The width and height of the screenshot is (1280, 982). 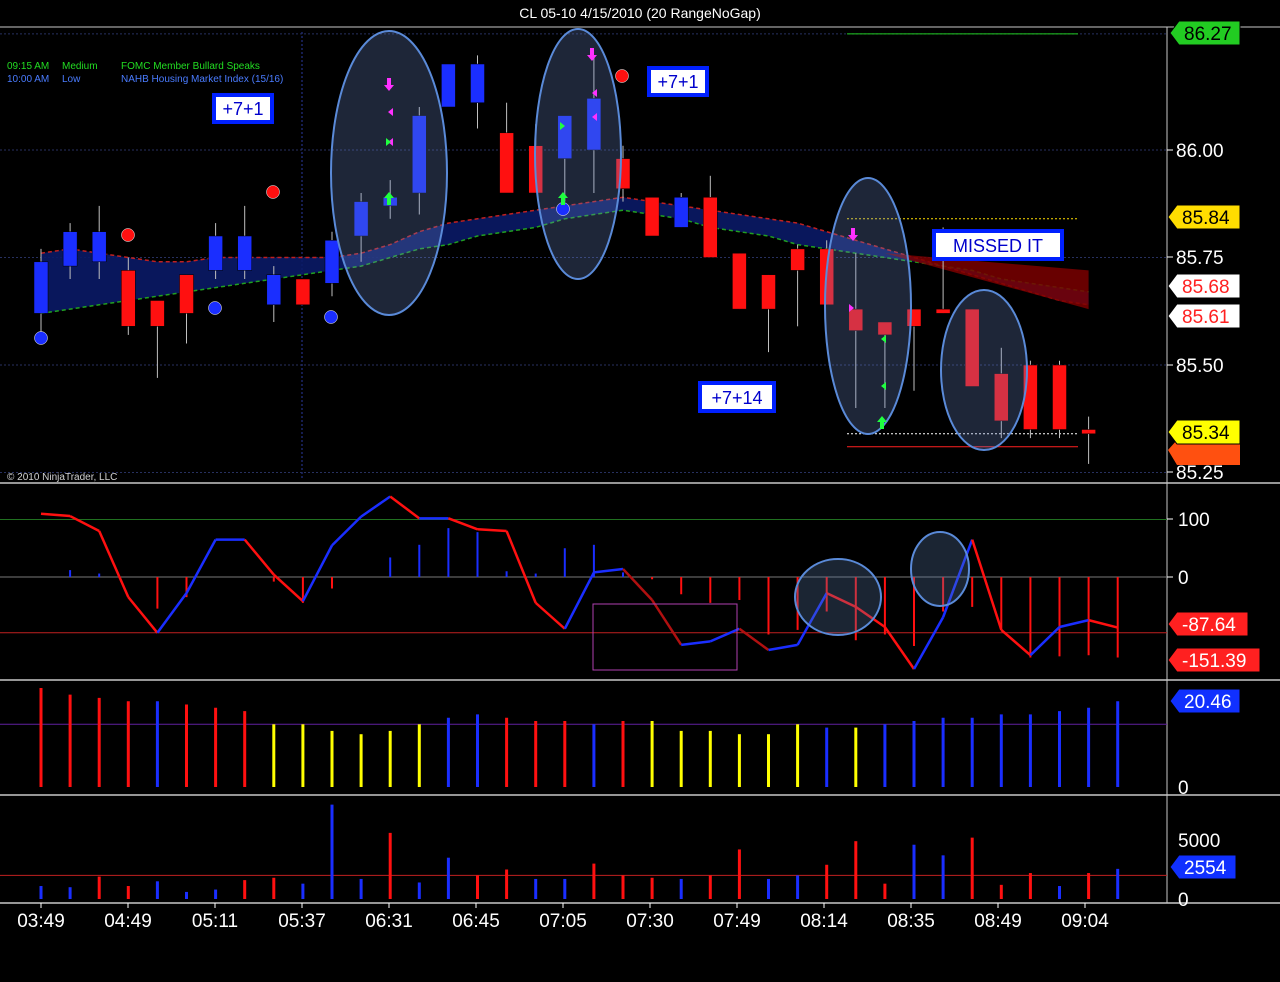 I want to click on news-text-2: NAHB Housing Market Index (15/16), so click(x=202, y=79).